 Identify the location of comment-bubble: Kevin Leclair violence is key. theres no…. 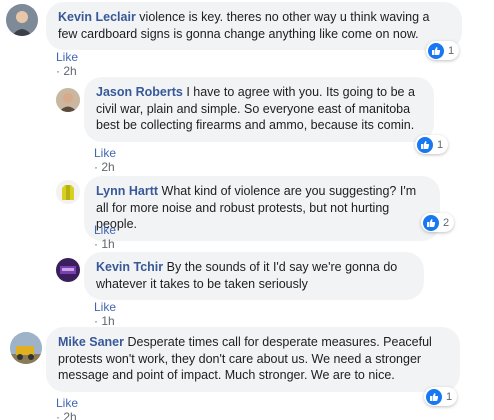
(254, 26).